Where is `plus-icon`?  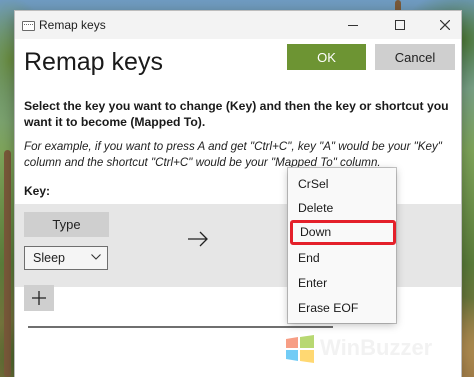
plus-icon is located at coordinates (39, 298).